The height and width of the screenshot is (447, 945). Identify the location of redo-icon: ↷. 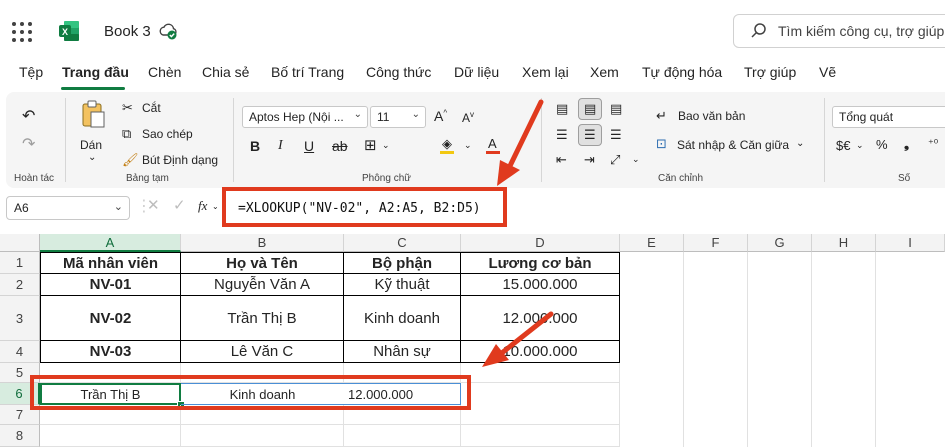
(28, 144).